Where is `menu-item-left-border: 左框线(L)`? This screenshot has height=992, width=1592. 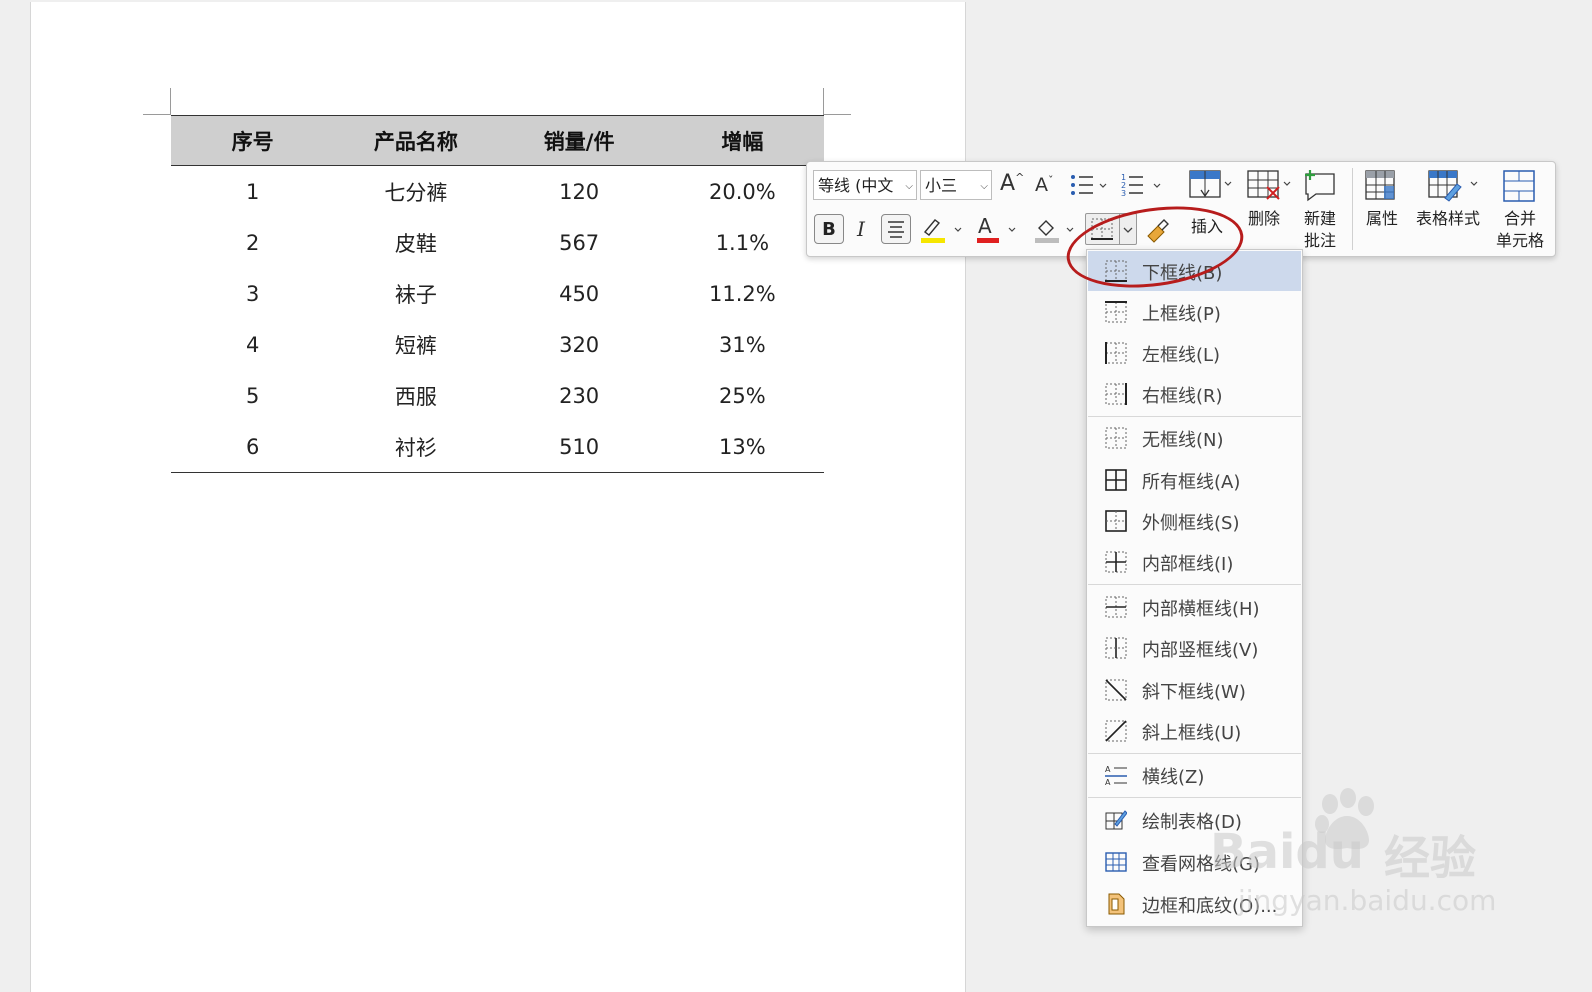
menu-item-left-border: 左框线(L) is located at coordinates (1194, 353).